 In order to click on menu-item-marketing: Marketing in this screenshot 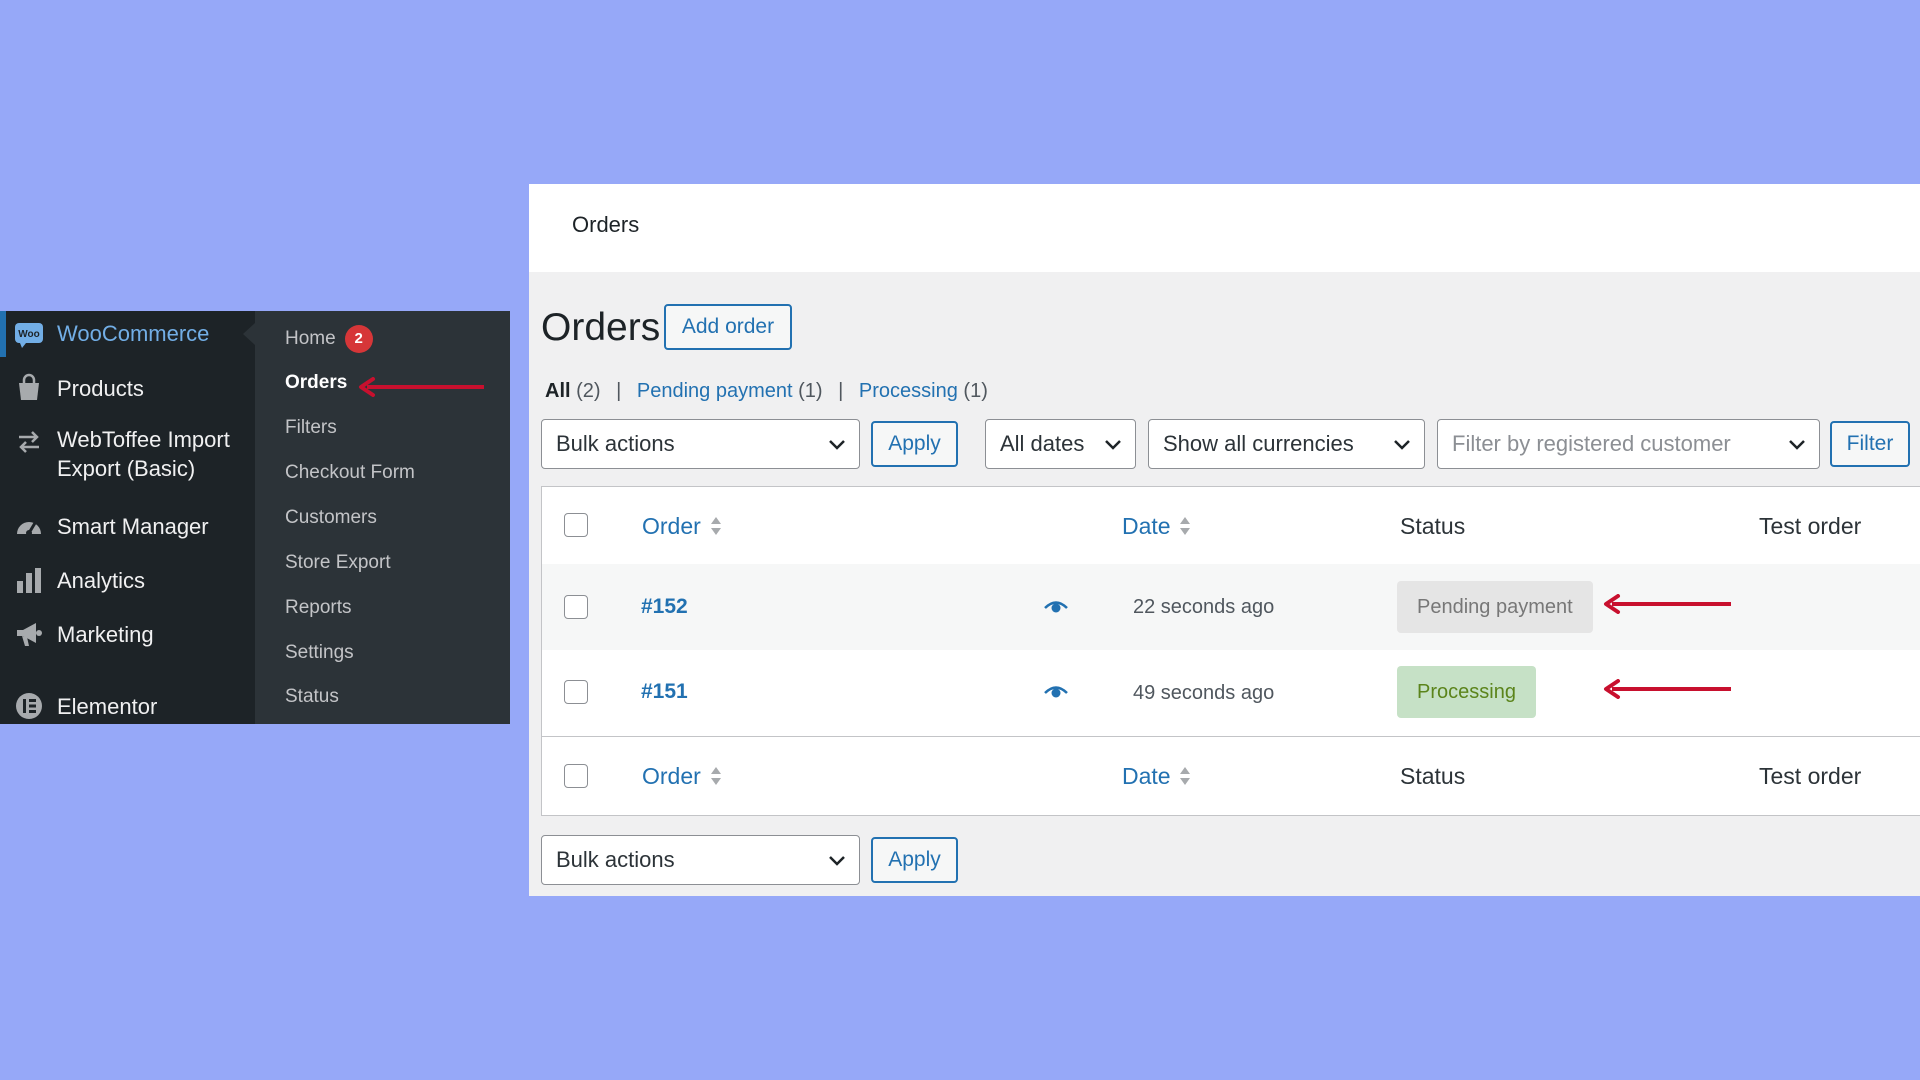, I will do `click(127, 635)`.